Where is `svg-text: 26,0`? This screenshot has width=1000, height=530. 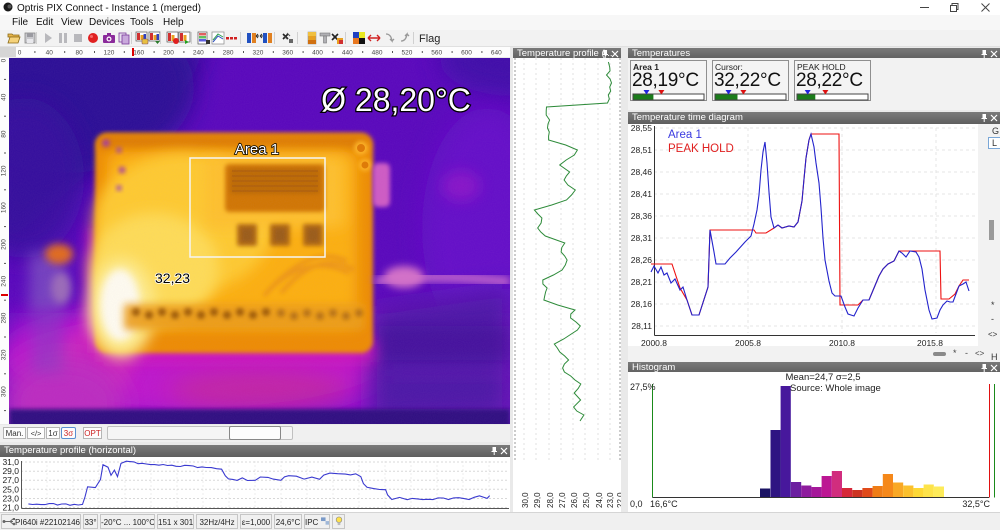 svg-text: 26,0 is located at coordinates (574, 500).